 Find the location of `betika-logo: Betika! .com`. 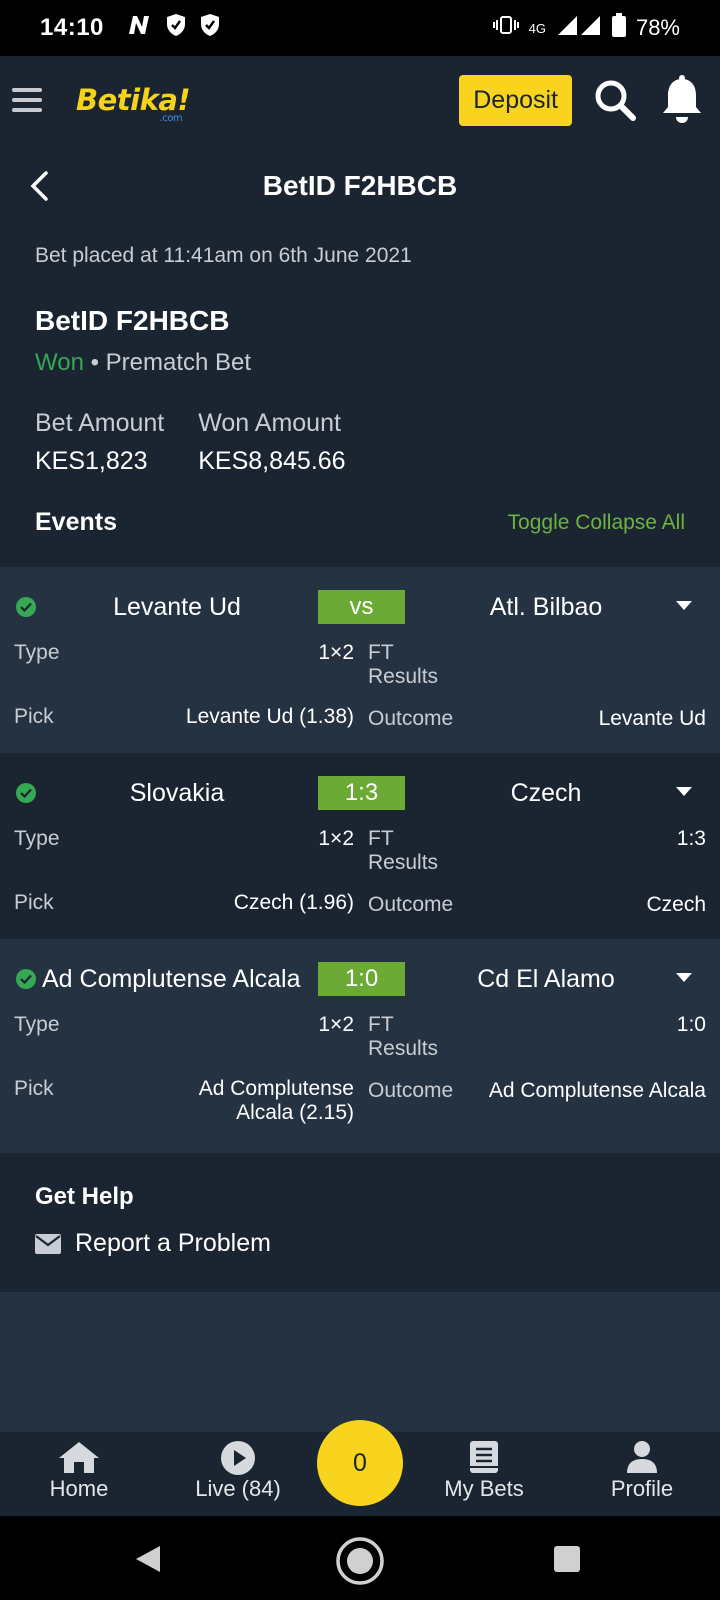

betika-logo: Betika! .com is located at coordinates (133, 103).